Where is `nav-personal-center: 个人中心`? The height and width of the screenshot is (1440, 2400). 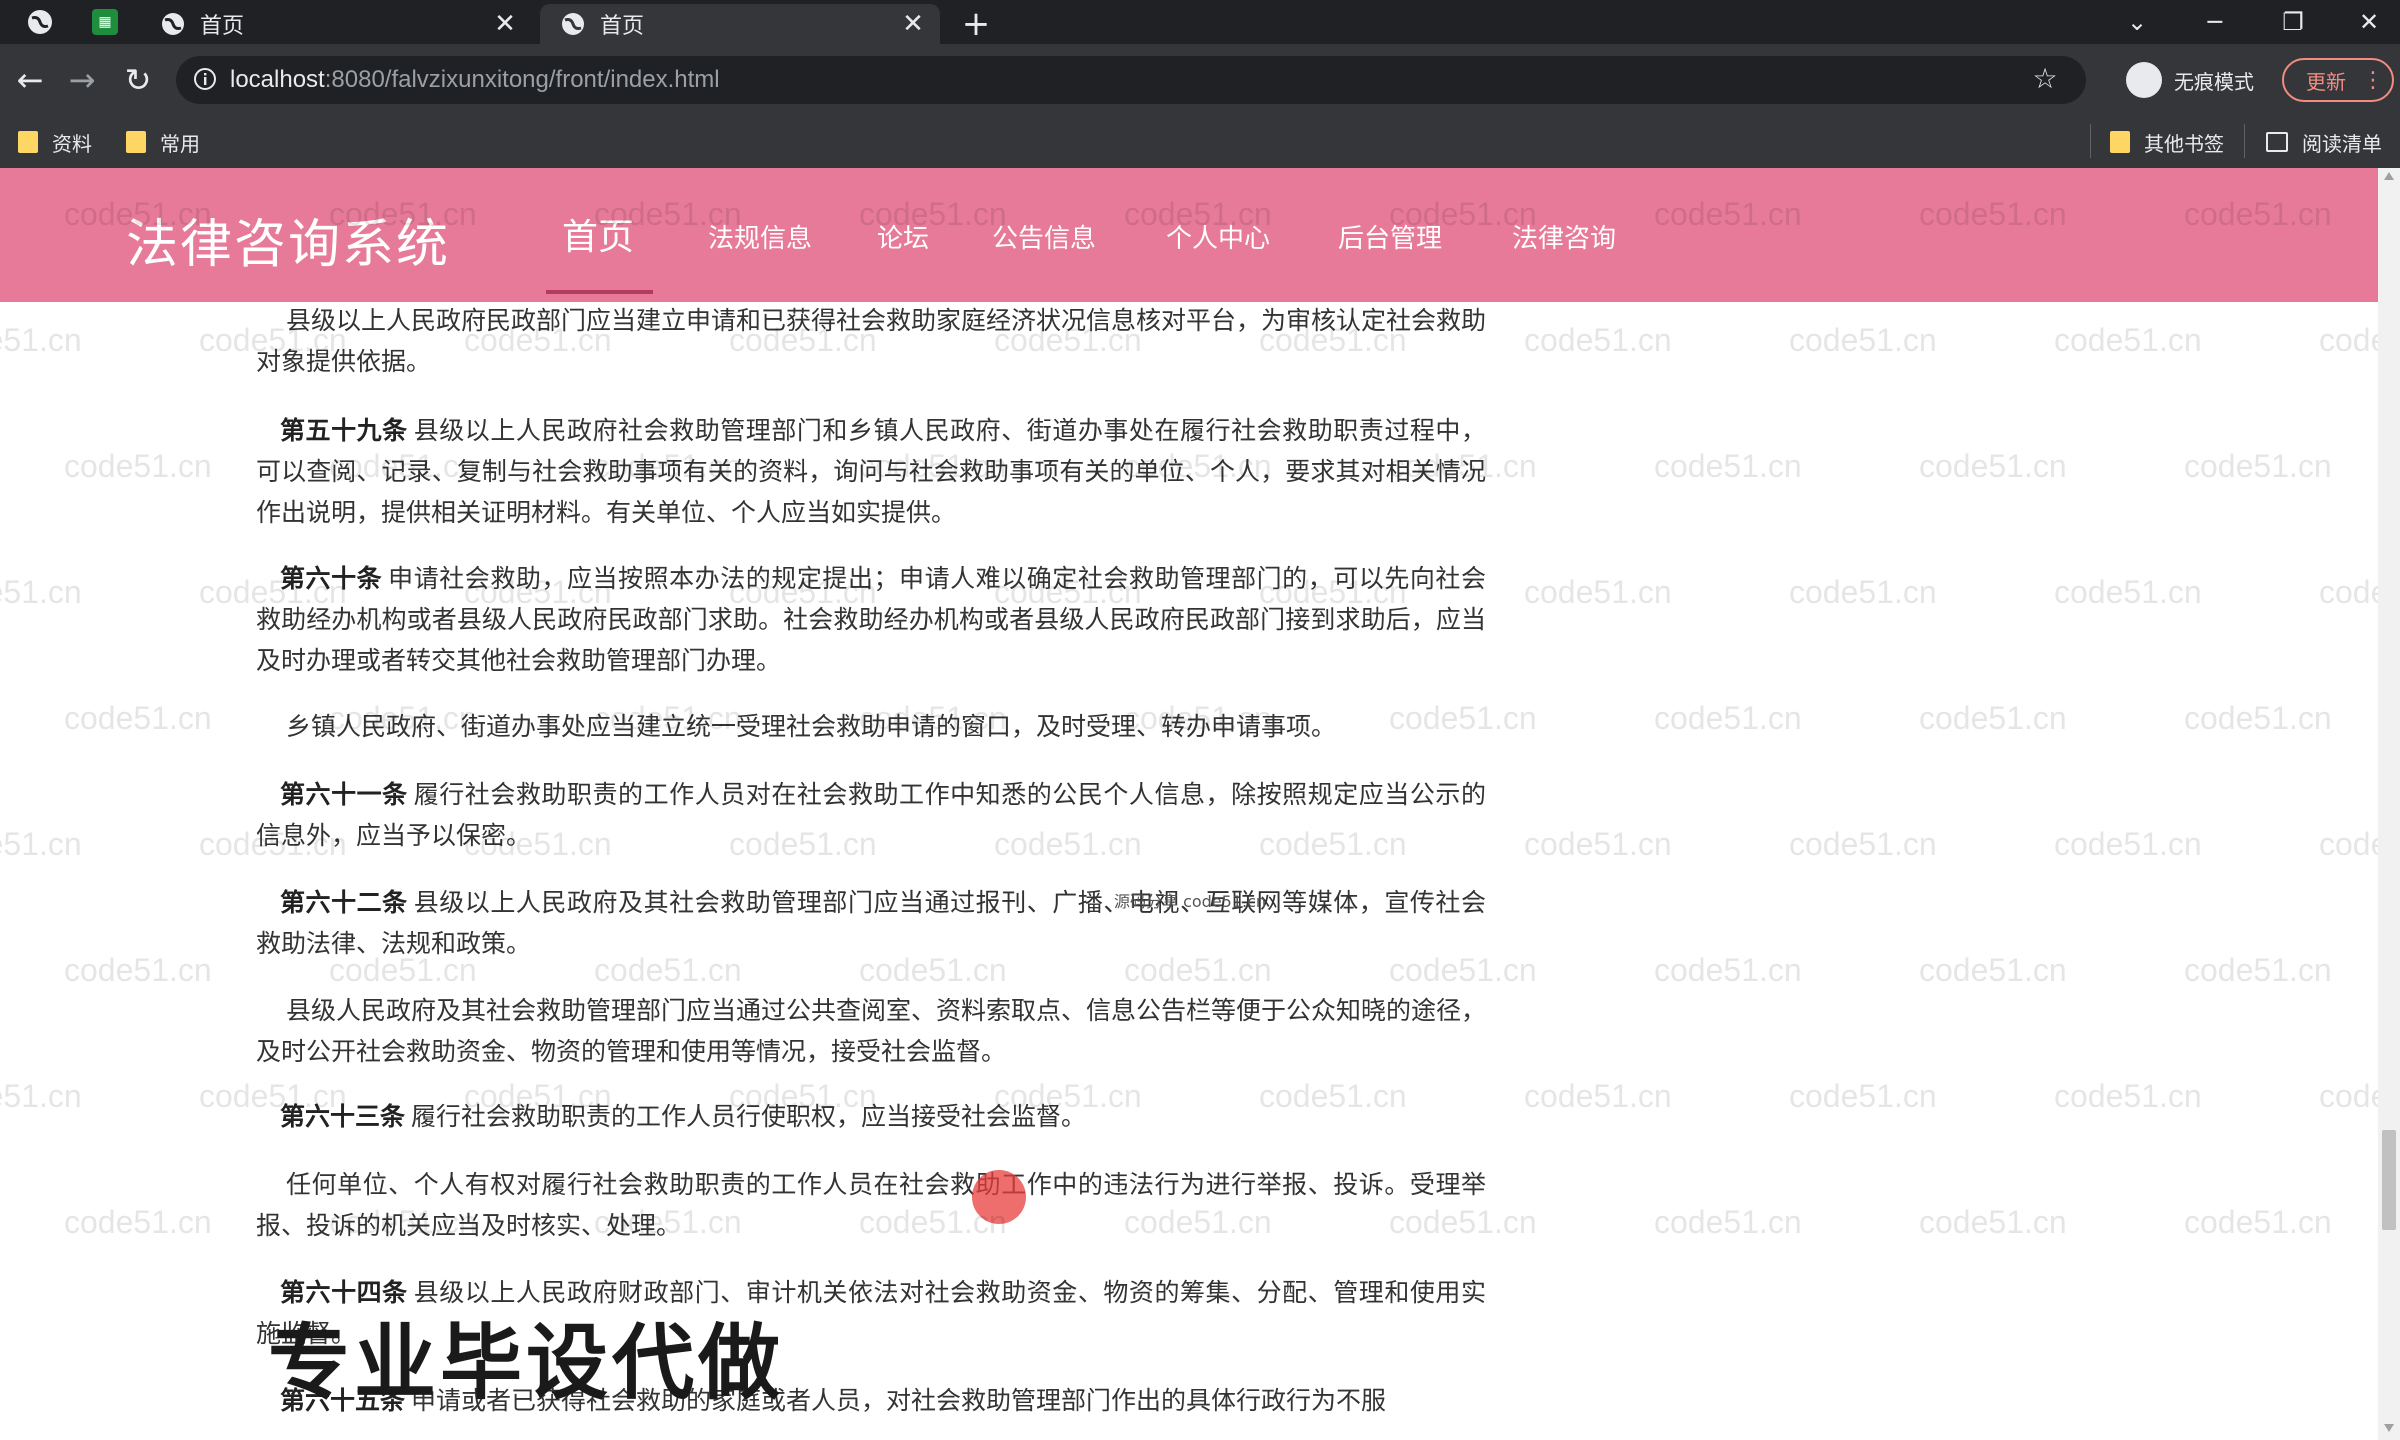 nav-personal-center: 个人中心 is located at coordinates (1218, 236).